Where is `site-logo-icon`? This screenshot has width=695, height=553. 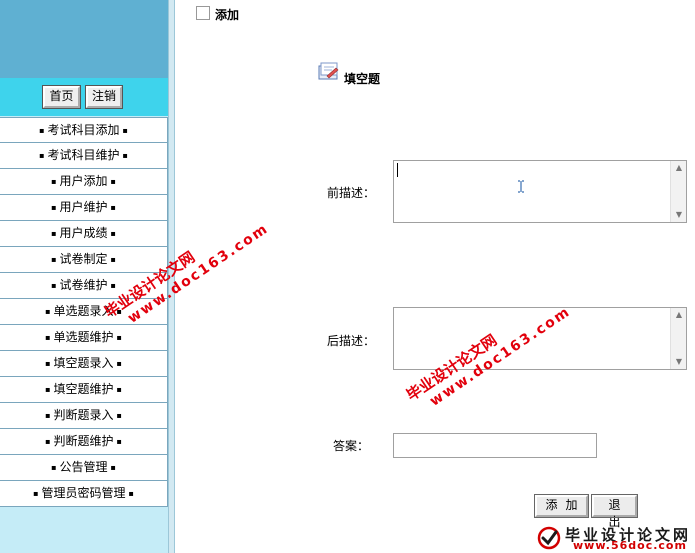
site-logo-icon is located at coordinates (549, 538).